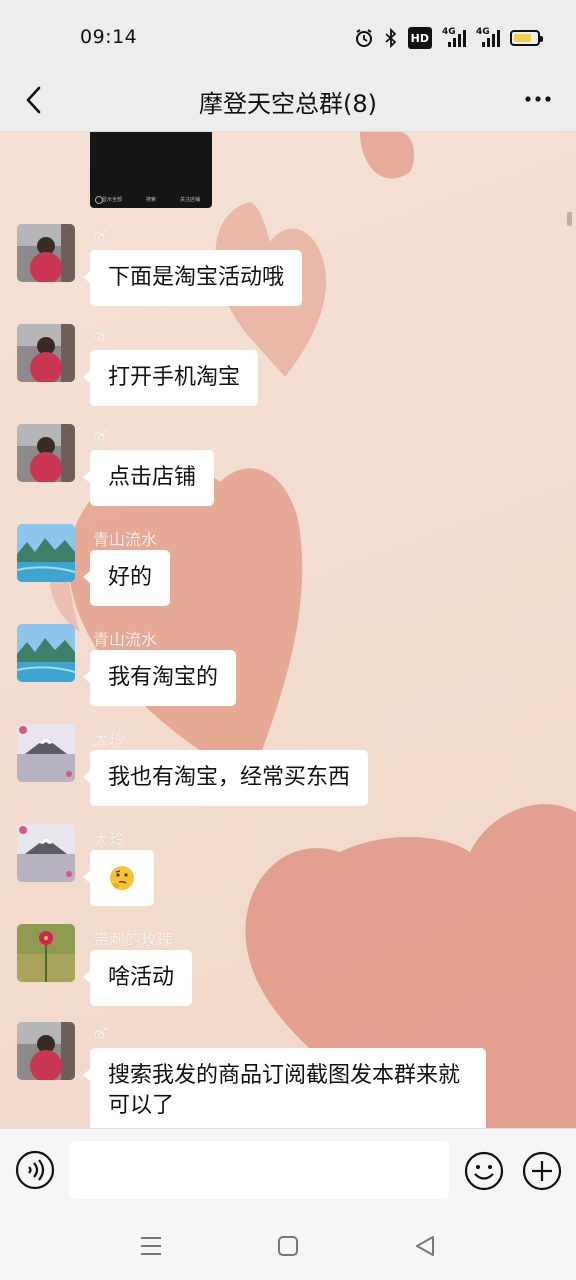 The width and height of the screenshot is (576, 1280). I want to click on plus-circle-icon, so click(542, 1171).